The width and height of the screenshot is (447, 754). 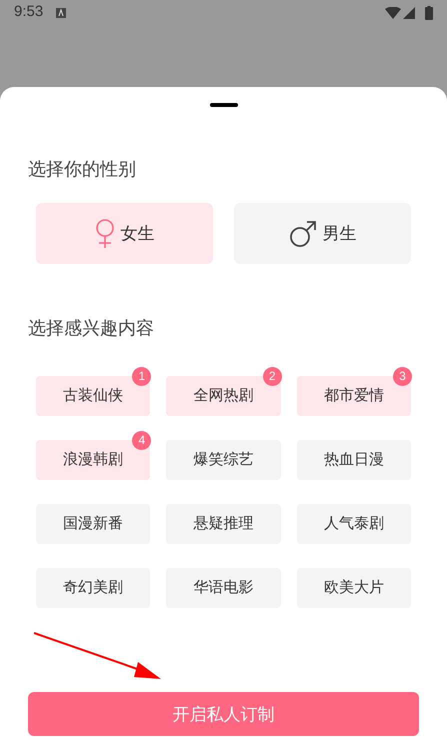 I want to click on gender-option: 女生, so click(x=124, y=233).